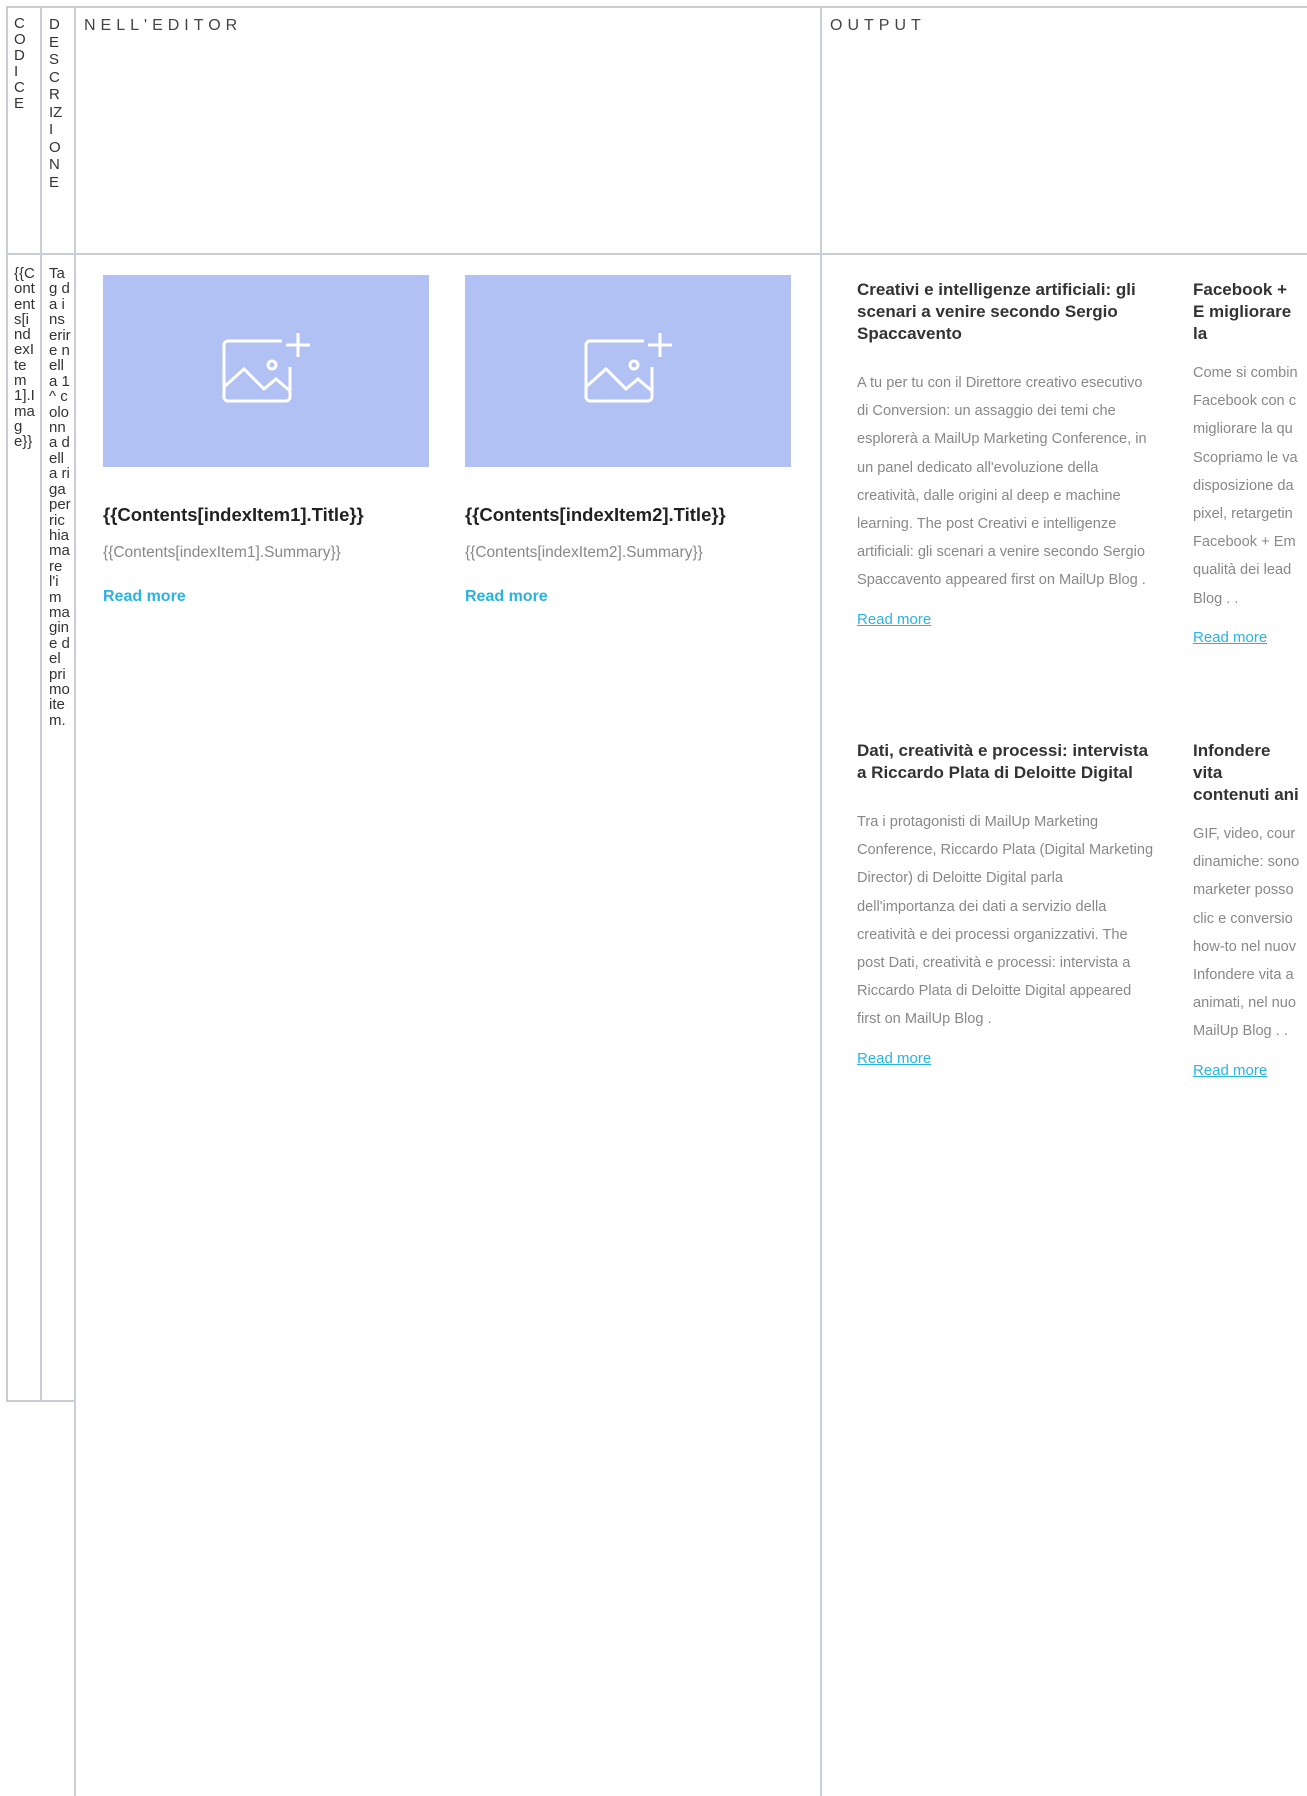 Image resolution: width=1307 pixels, height=1796 pixels. Describe the element at coordinates (656, 254) in the screenshot. I see `header-bottom-border` at that location.